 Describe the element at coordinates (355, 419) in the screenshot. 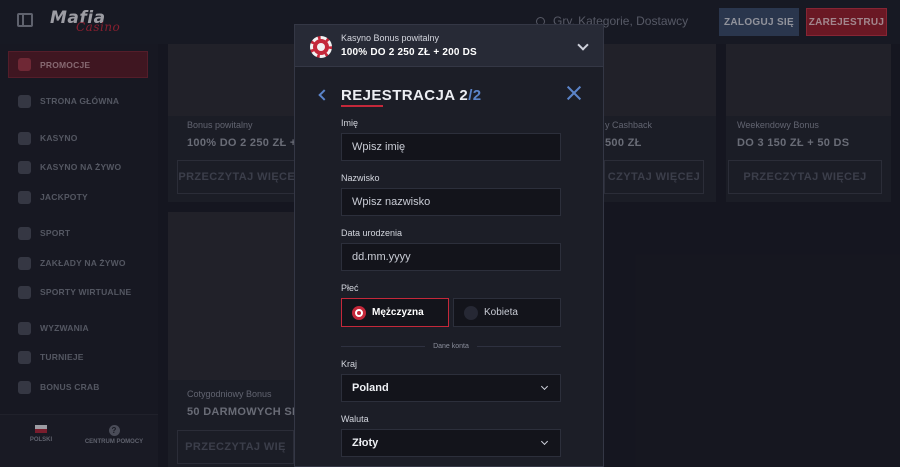

I see `currency-label: Waluta` at that location.